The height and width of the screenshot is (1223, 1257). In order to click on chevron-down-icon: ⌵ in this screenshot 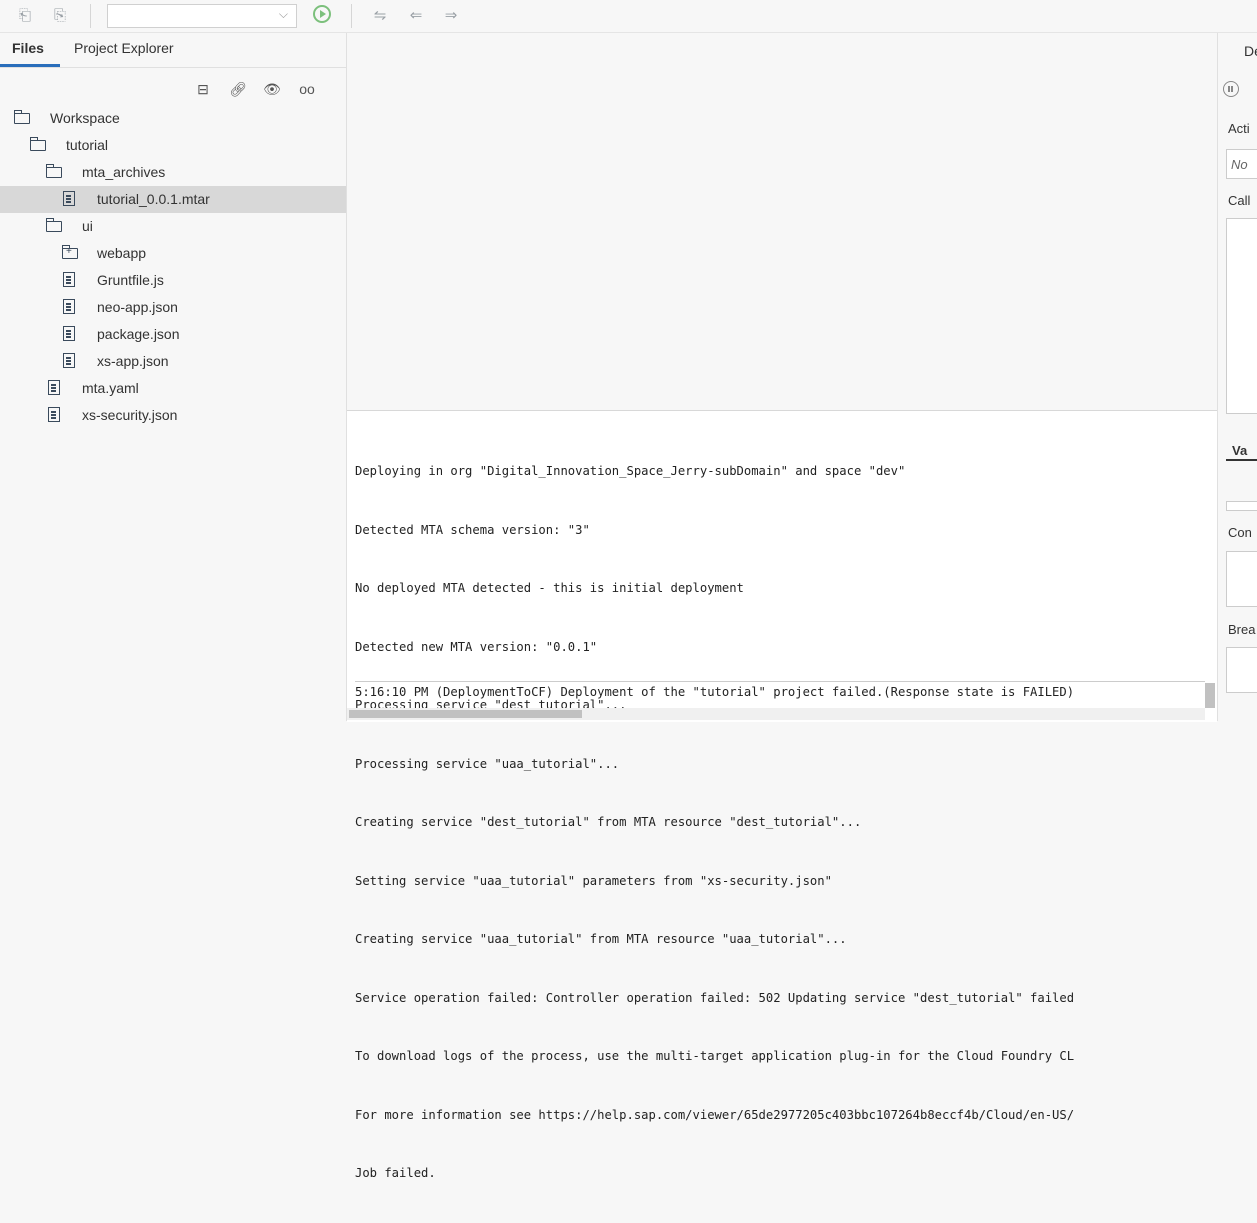, I will do `click(283, 14)`.